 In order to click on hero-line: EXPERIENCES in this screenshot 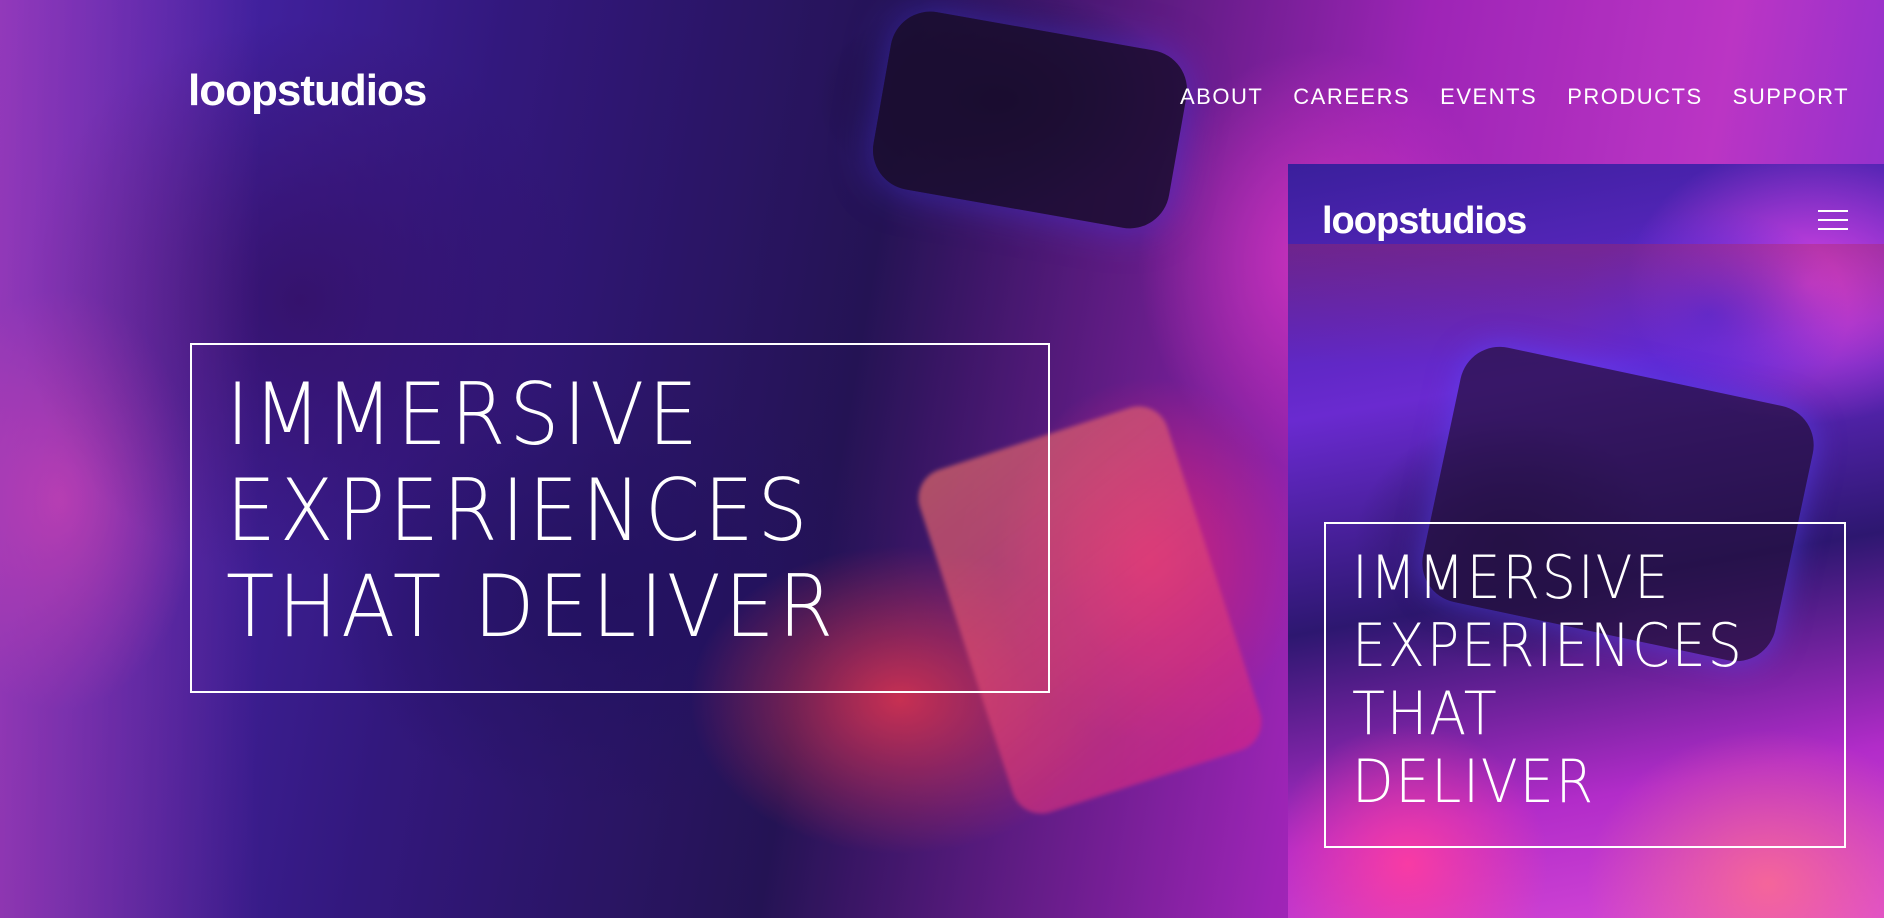, I will do `click(519, 511)`.